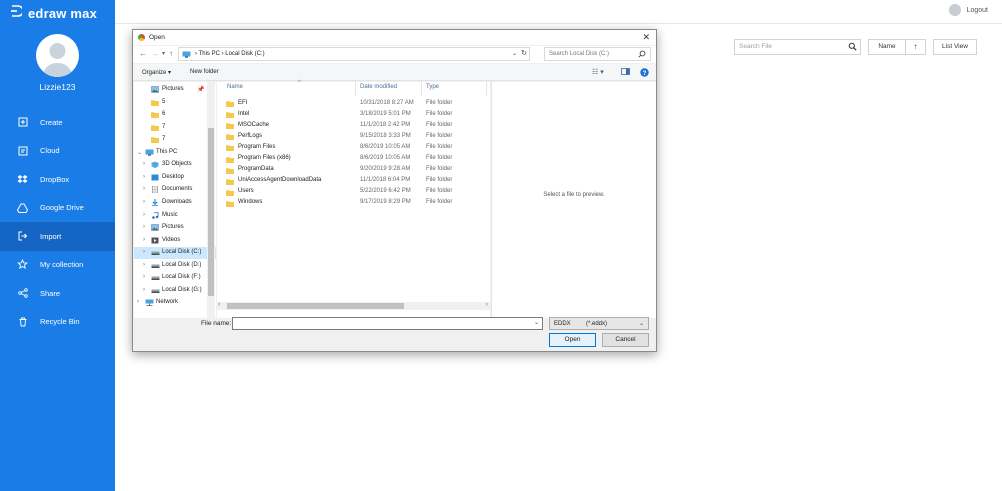 This screenshot has width=1002, height=491. I want to click on sidebar-item-my-collection: My collection, so click(57, 265).